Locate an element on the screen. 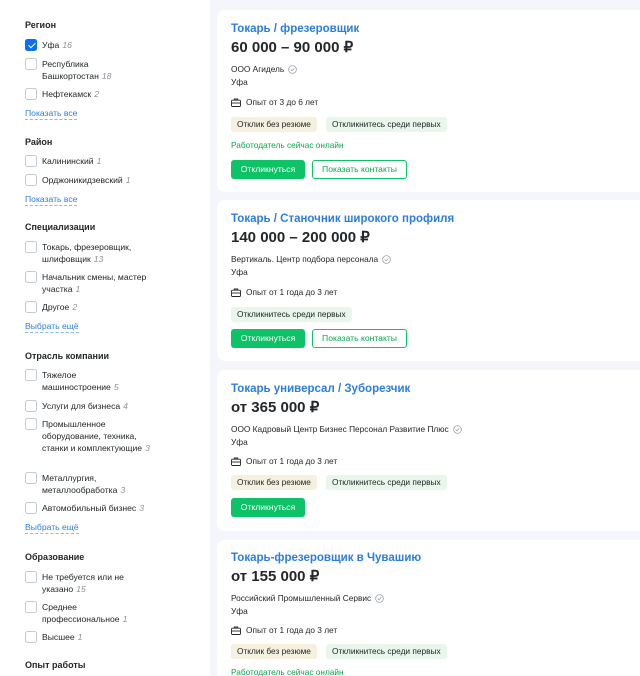 The height and width of the screenshot is (676, 640). company-name: Российский Промышленный Сервис is located at coordinates (301, 598).